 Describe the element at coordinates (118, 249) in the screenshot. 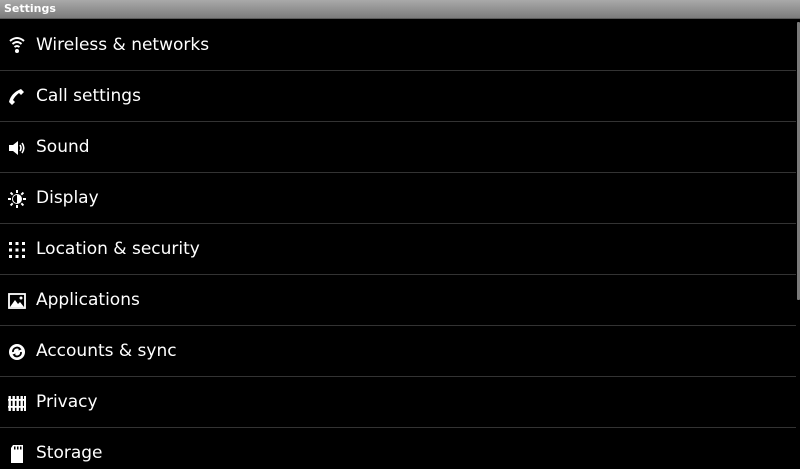

I see `settings-item-label: Location & security` at that location.